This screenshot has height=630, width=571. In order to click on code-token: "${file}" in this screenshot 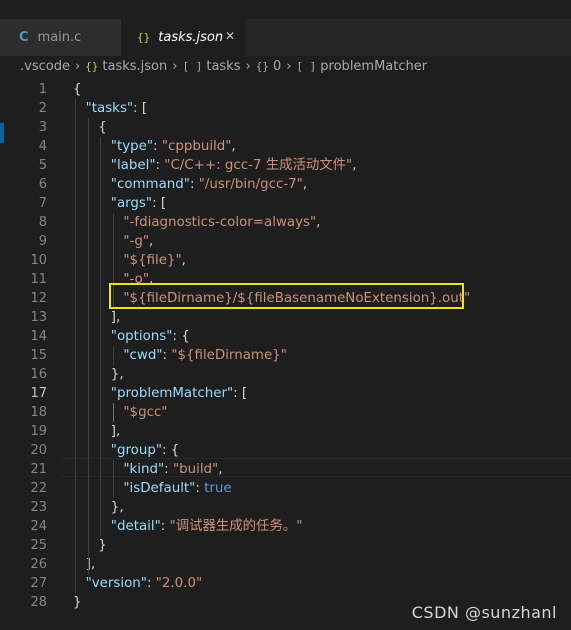, I will do `click(152, 260)`.